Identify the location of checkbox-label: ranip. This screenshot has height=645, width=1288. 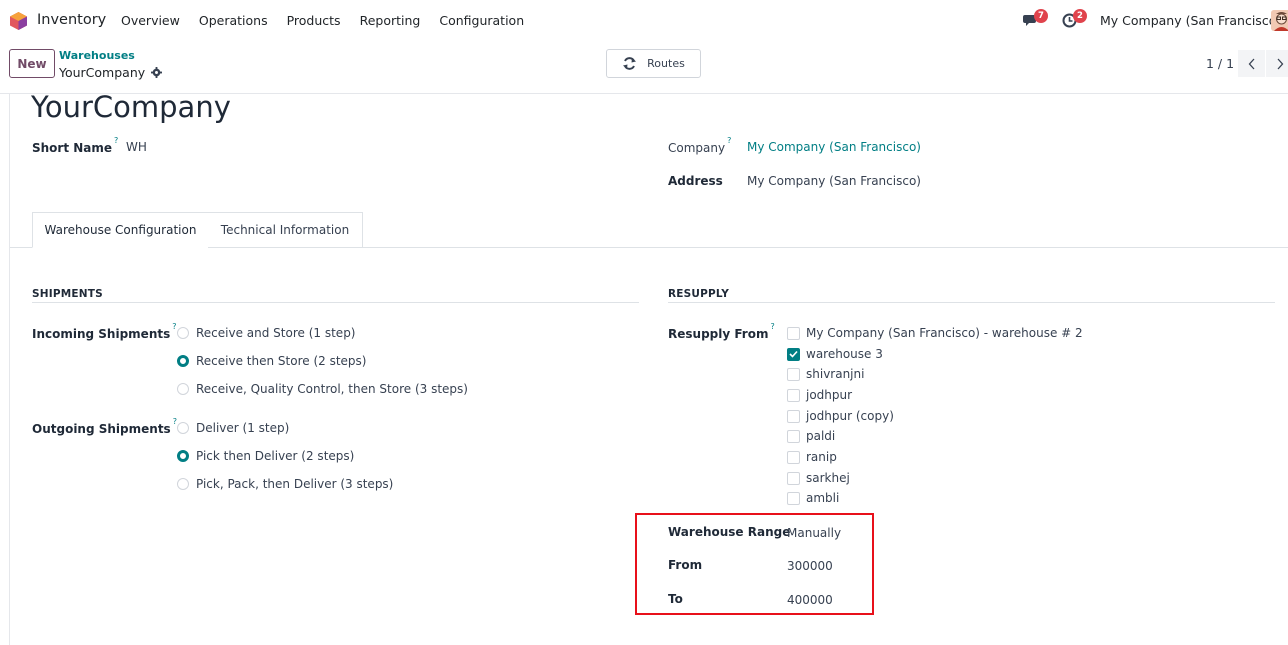
(821, 457).